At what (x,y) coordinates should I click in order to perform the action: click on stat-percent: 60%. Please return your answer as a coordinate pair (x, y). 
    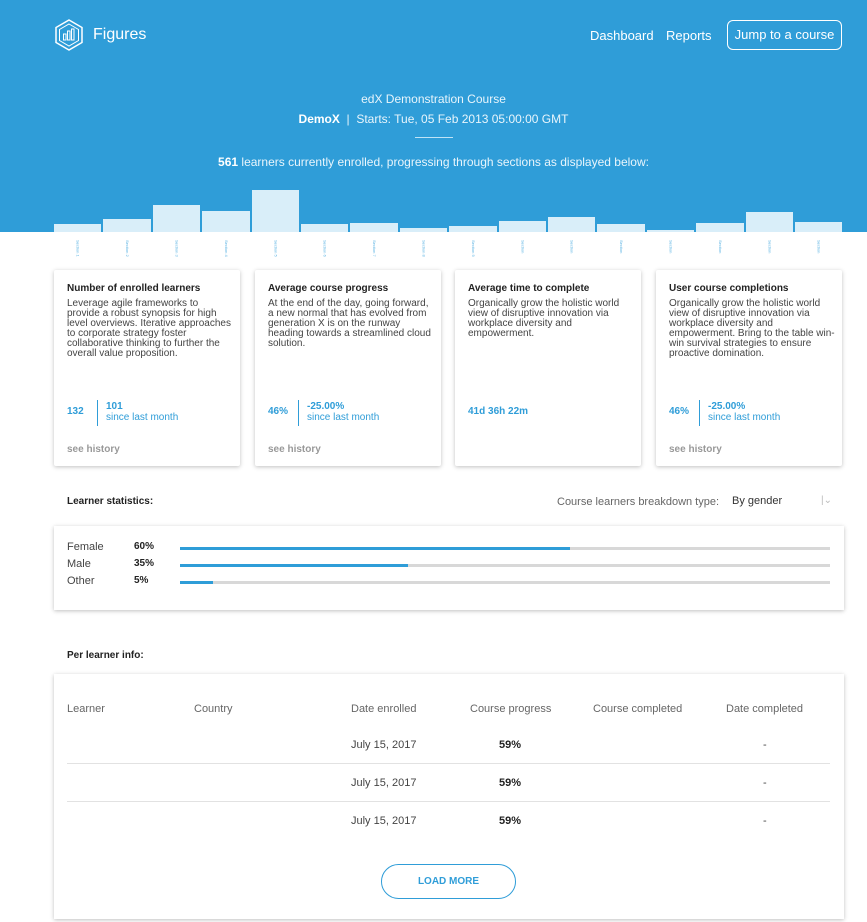
    Looking at the image, I should click on (144, 546).